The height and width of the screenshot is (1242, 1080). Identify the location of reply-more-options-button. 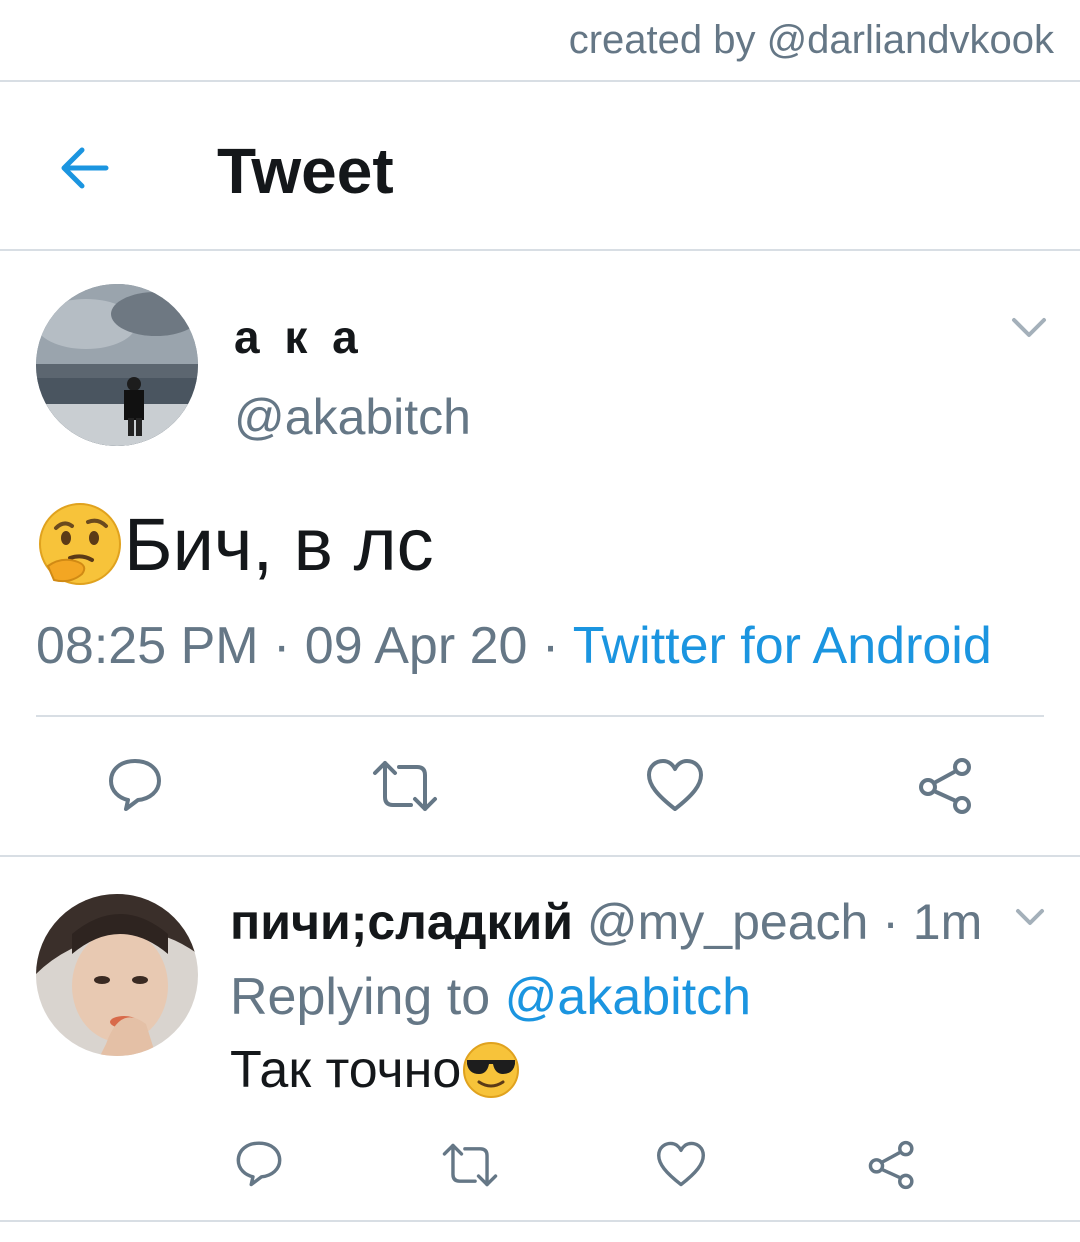
(1030, 920).